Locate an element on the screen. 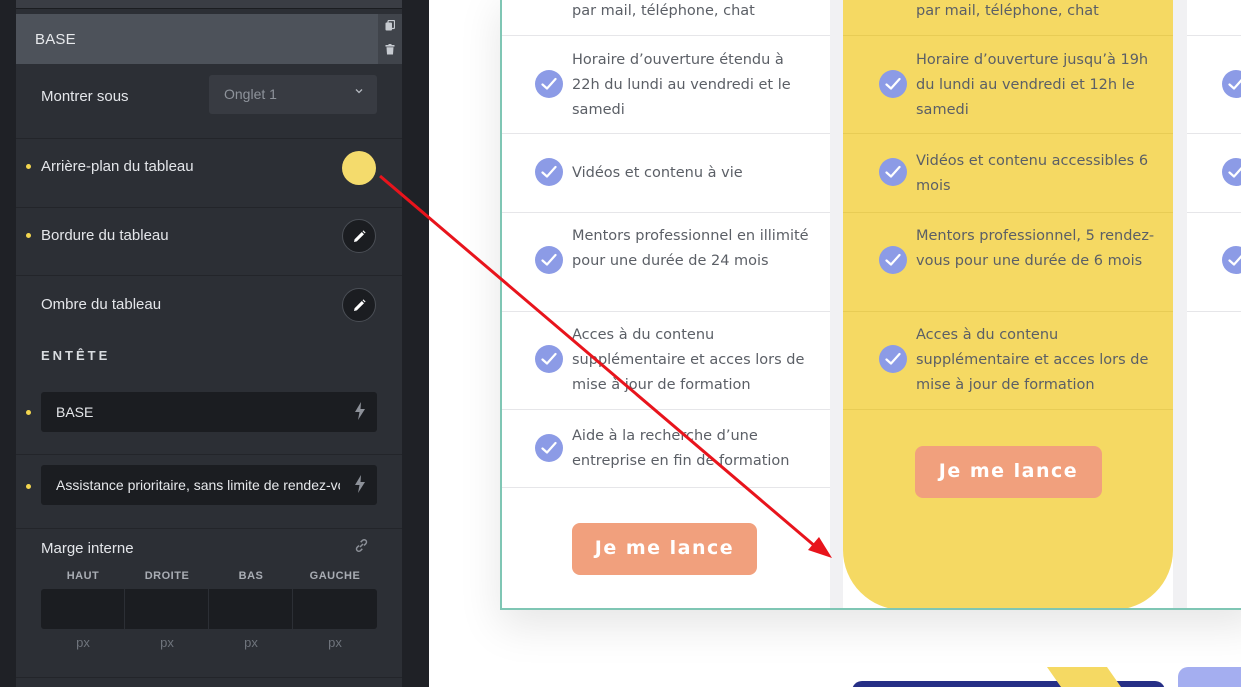 The height and width of the screenshot is (687, 1241). header-title-value: BASE is located at coordinates (75, 412).